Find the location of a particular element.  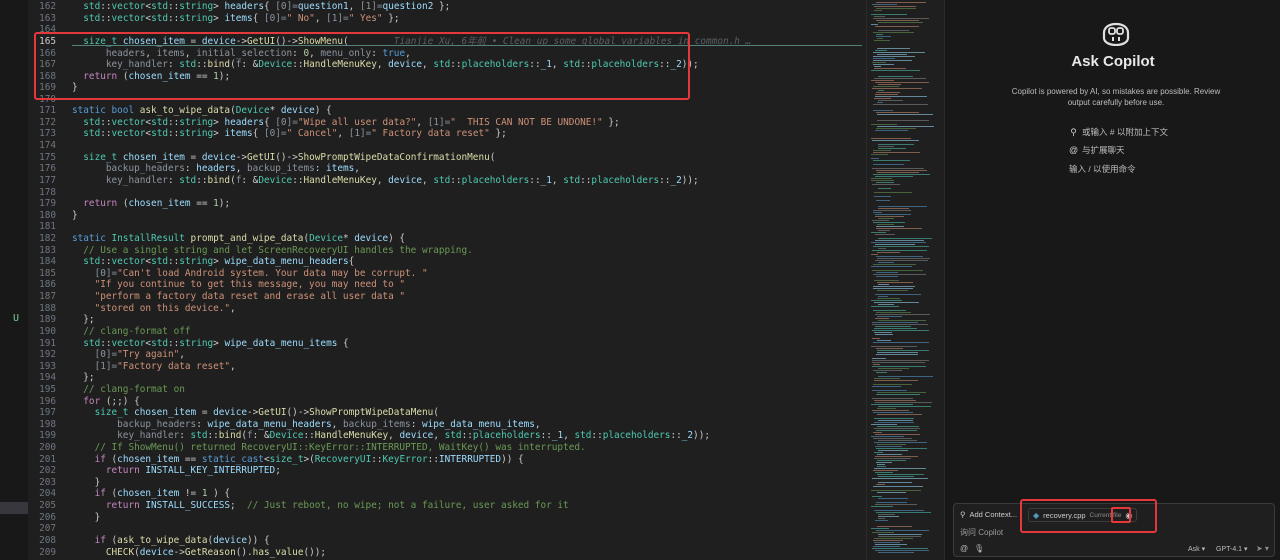

activity-strip: U is located at coordinates (14, 280).